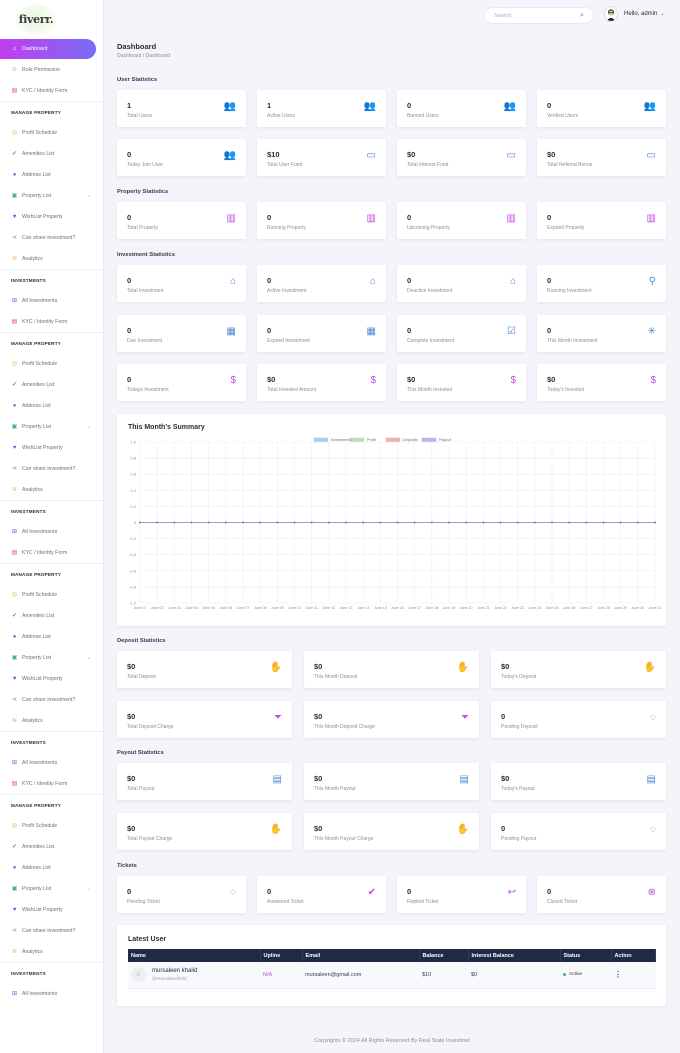 This screenshot has width=680, height=1053. What do you see at coordinates (181, 157) in the screenshot?
I see `stat-card-today-join-user: 0 Today Join User 👥` at bounding box center [181, 157].